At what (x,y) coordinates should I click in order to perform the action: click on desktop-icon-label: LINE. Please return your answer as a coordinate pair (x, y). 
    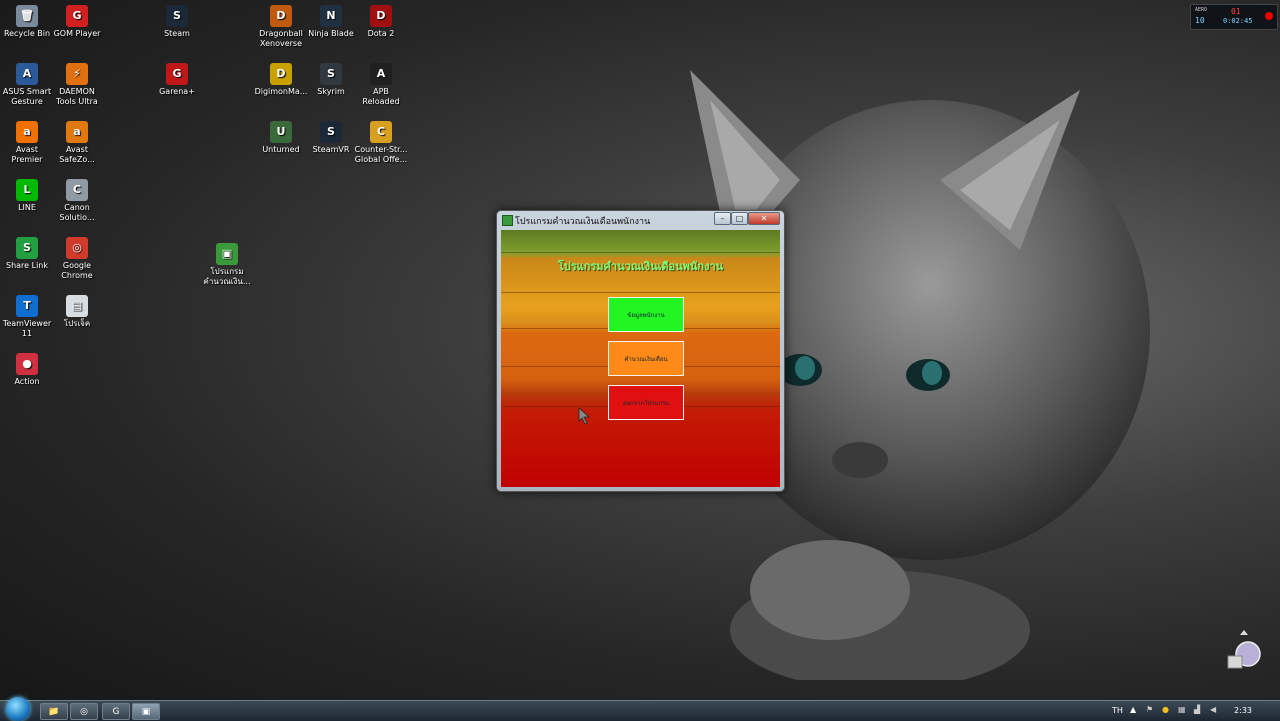
    Looking at the image, I should click on (27, 207).